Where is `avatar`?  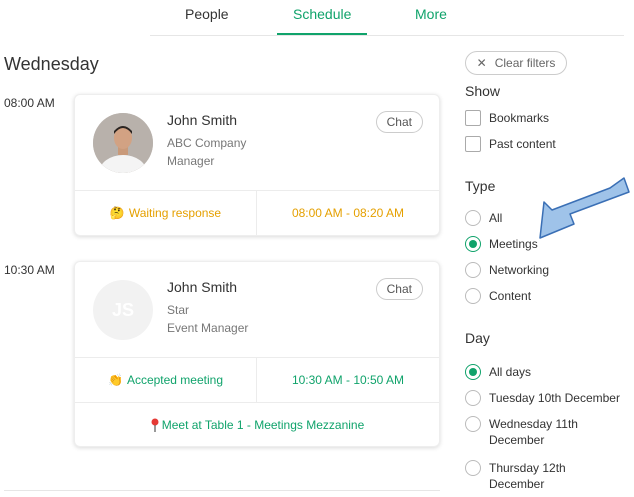 avatar is located at coordinates (123, 143).